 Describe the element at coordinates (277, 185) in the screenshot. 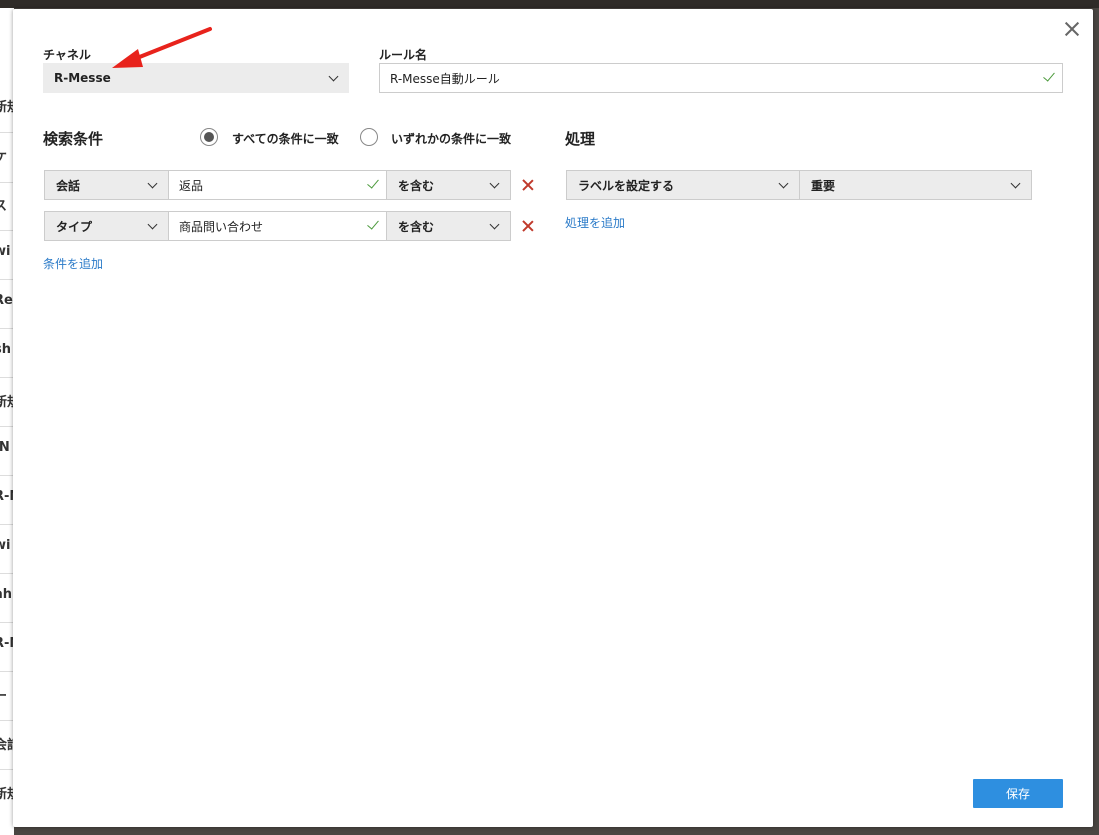

I see `condition-value-input: 返品` at that location.